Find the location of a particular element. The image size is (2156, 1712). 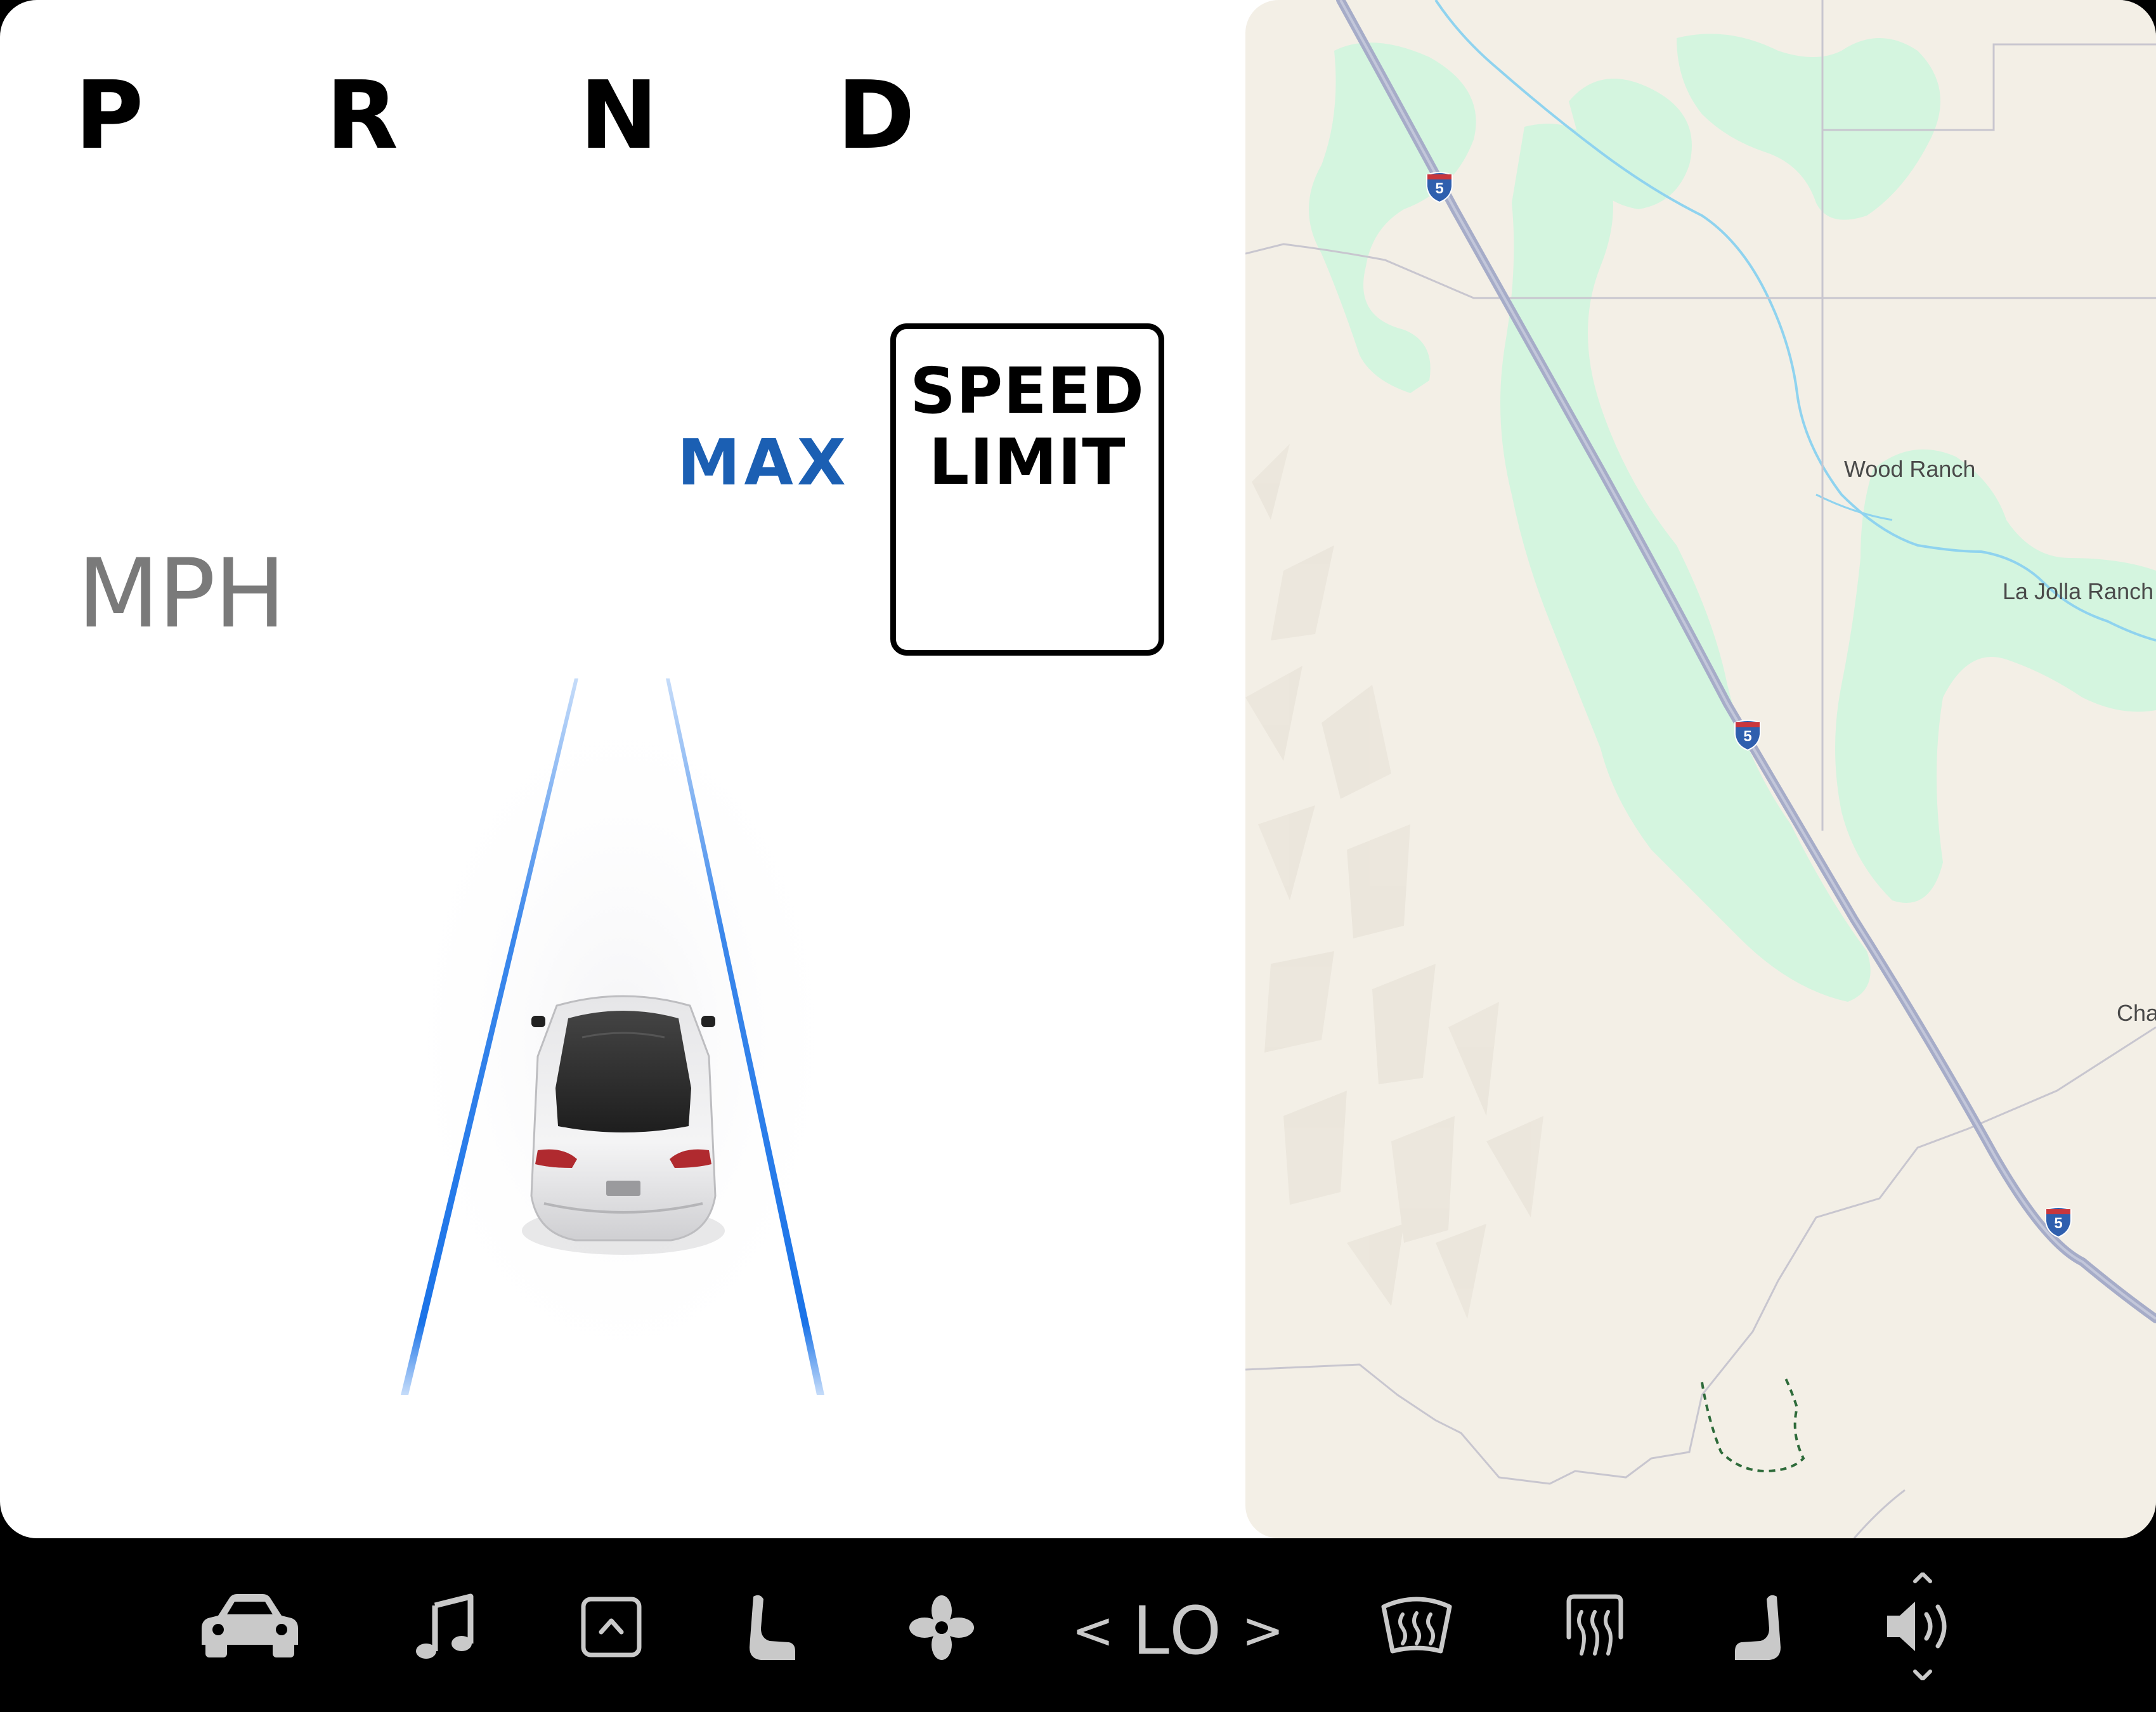

car-controls-button is located at coordinates (254, 1625).